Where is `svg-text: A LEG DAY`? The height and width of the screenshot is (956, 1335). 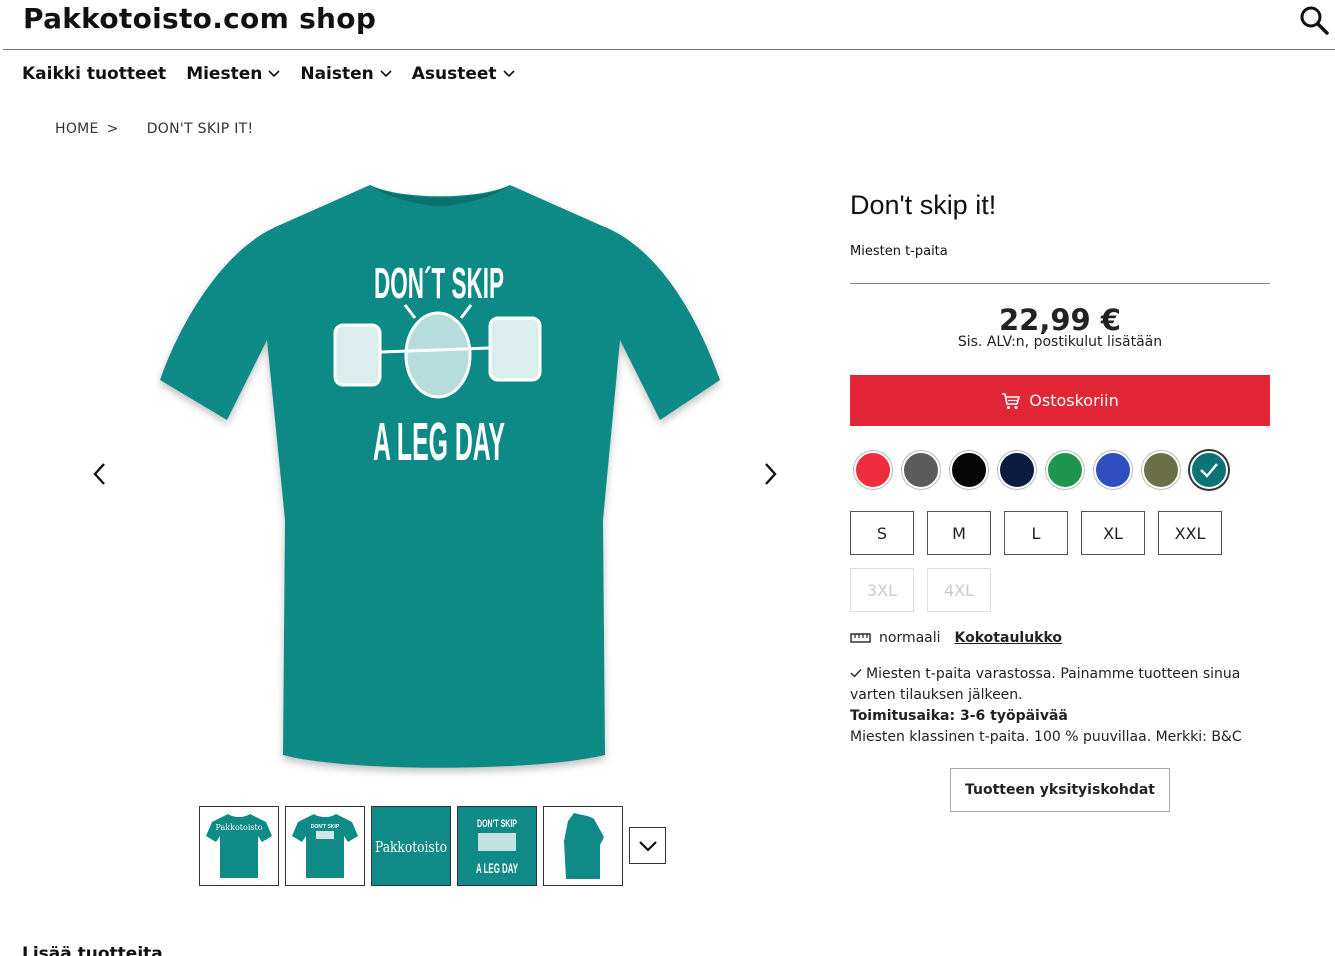 svg-text: A LEG DAY is located at coordinates (497, 868).